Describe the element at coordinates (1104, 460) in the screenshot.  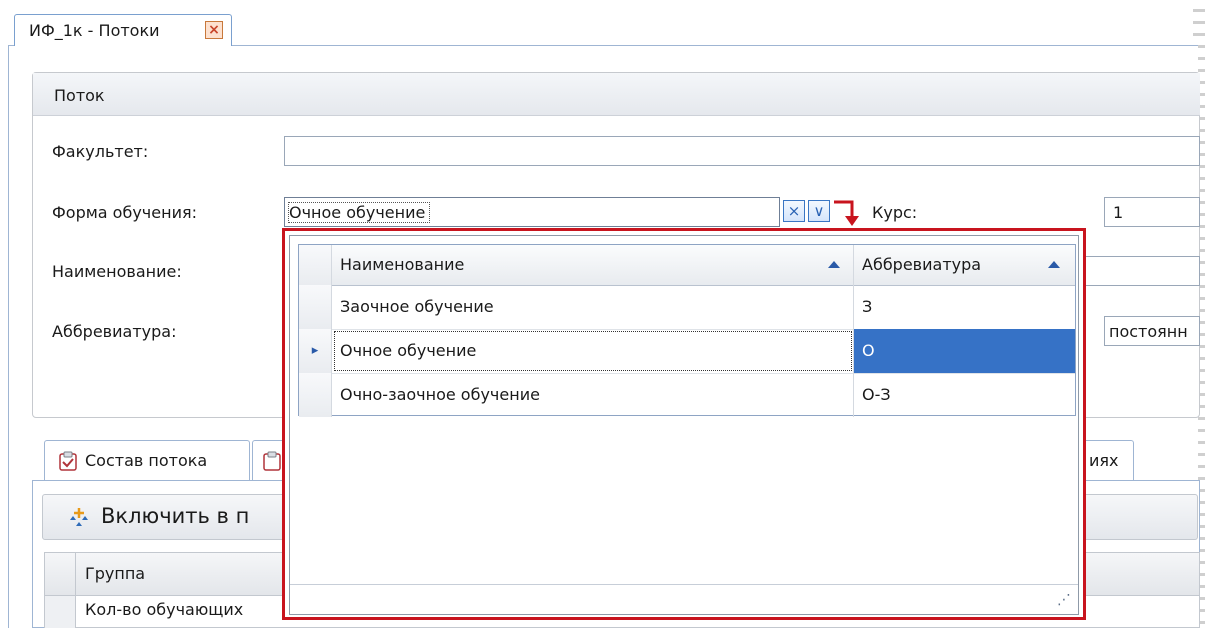
I see `tab-last-label: иях` at that location.